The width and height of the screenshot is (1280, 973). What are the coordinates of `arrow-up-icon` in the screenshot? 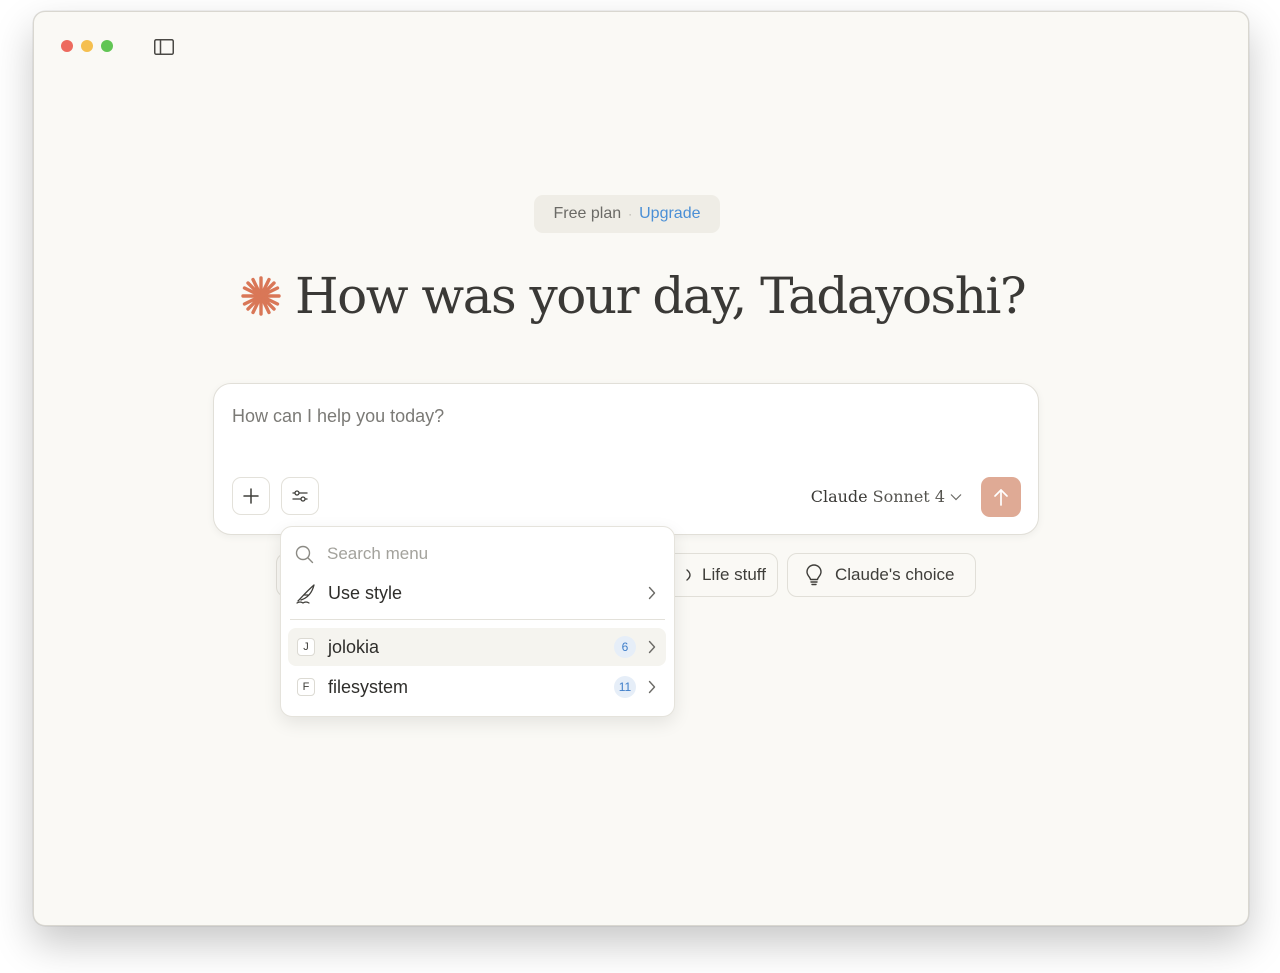 It's located at (1001, 497).